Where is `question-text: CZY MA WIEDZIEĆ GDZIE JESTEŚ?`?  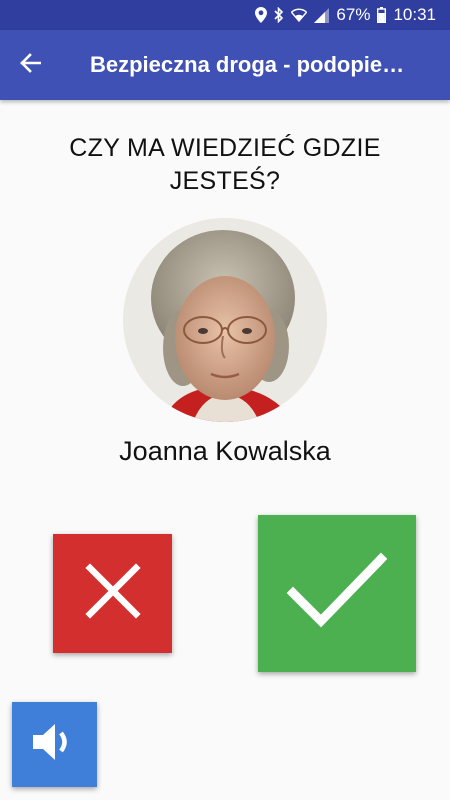 question-text: CZY MA WIEDZIEĆ GDZIE JESTEŚ? is located at coordinates (225, 164).